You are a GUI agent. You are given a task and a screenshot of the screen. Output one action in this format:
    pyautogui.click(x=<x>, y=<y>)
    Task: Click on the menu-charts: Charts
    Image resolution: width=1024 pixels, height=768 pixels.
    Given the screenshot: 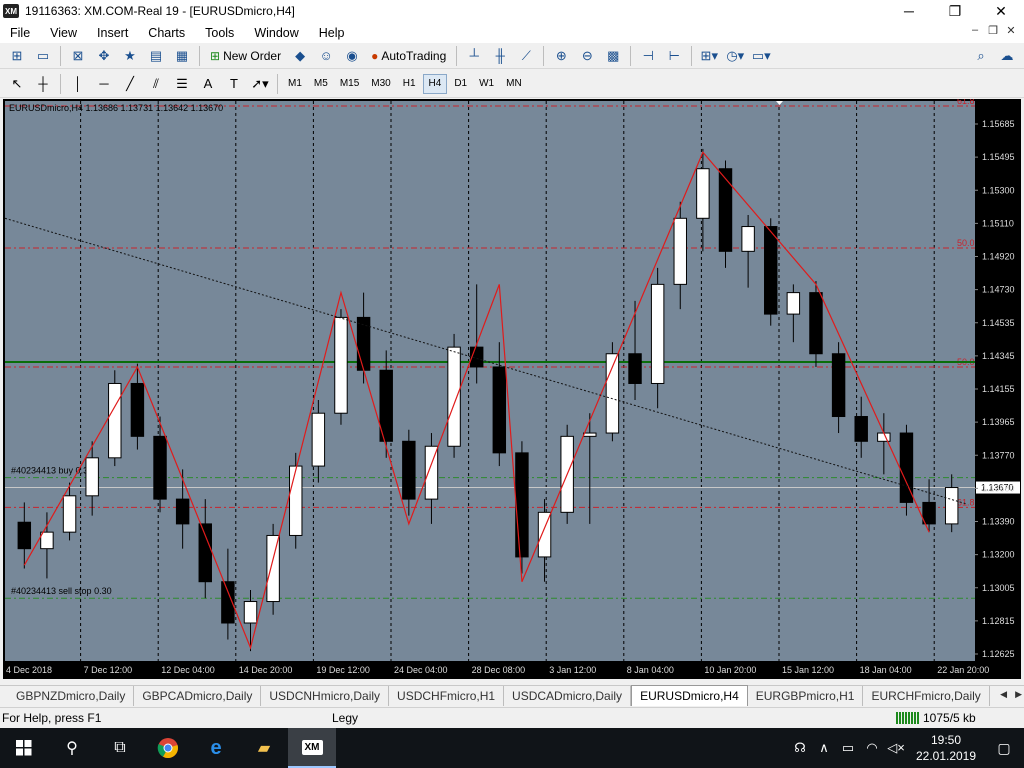 What is the action you would take?
    pyautogui.click(x=166, y=33)
    